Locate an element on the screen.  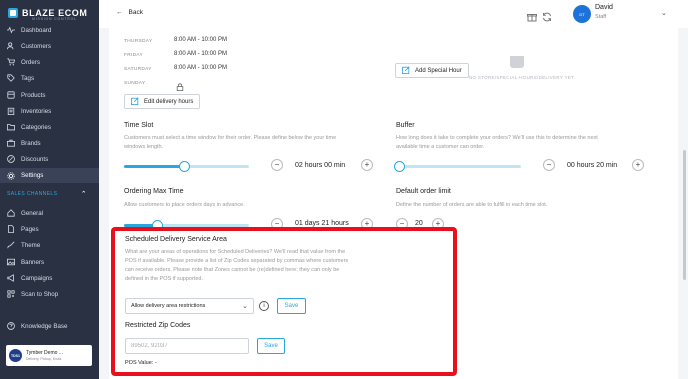
sidebar-item-label: Scan to Shop is located at coordinates (40, 294).